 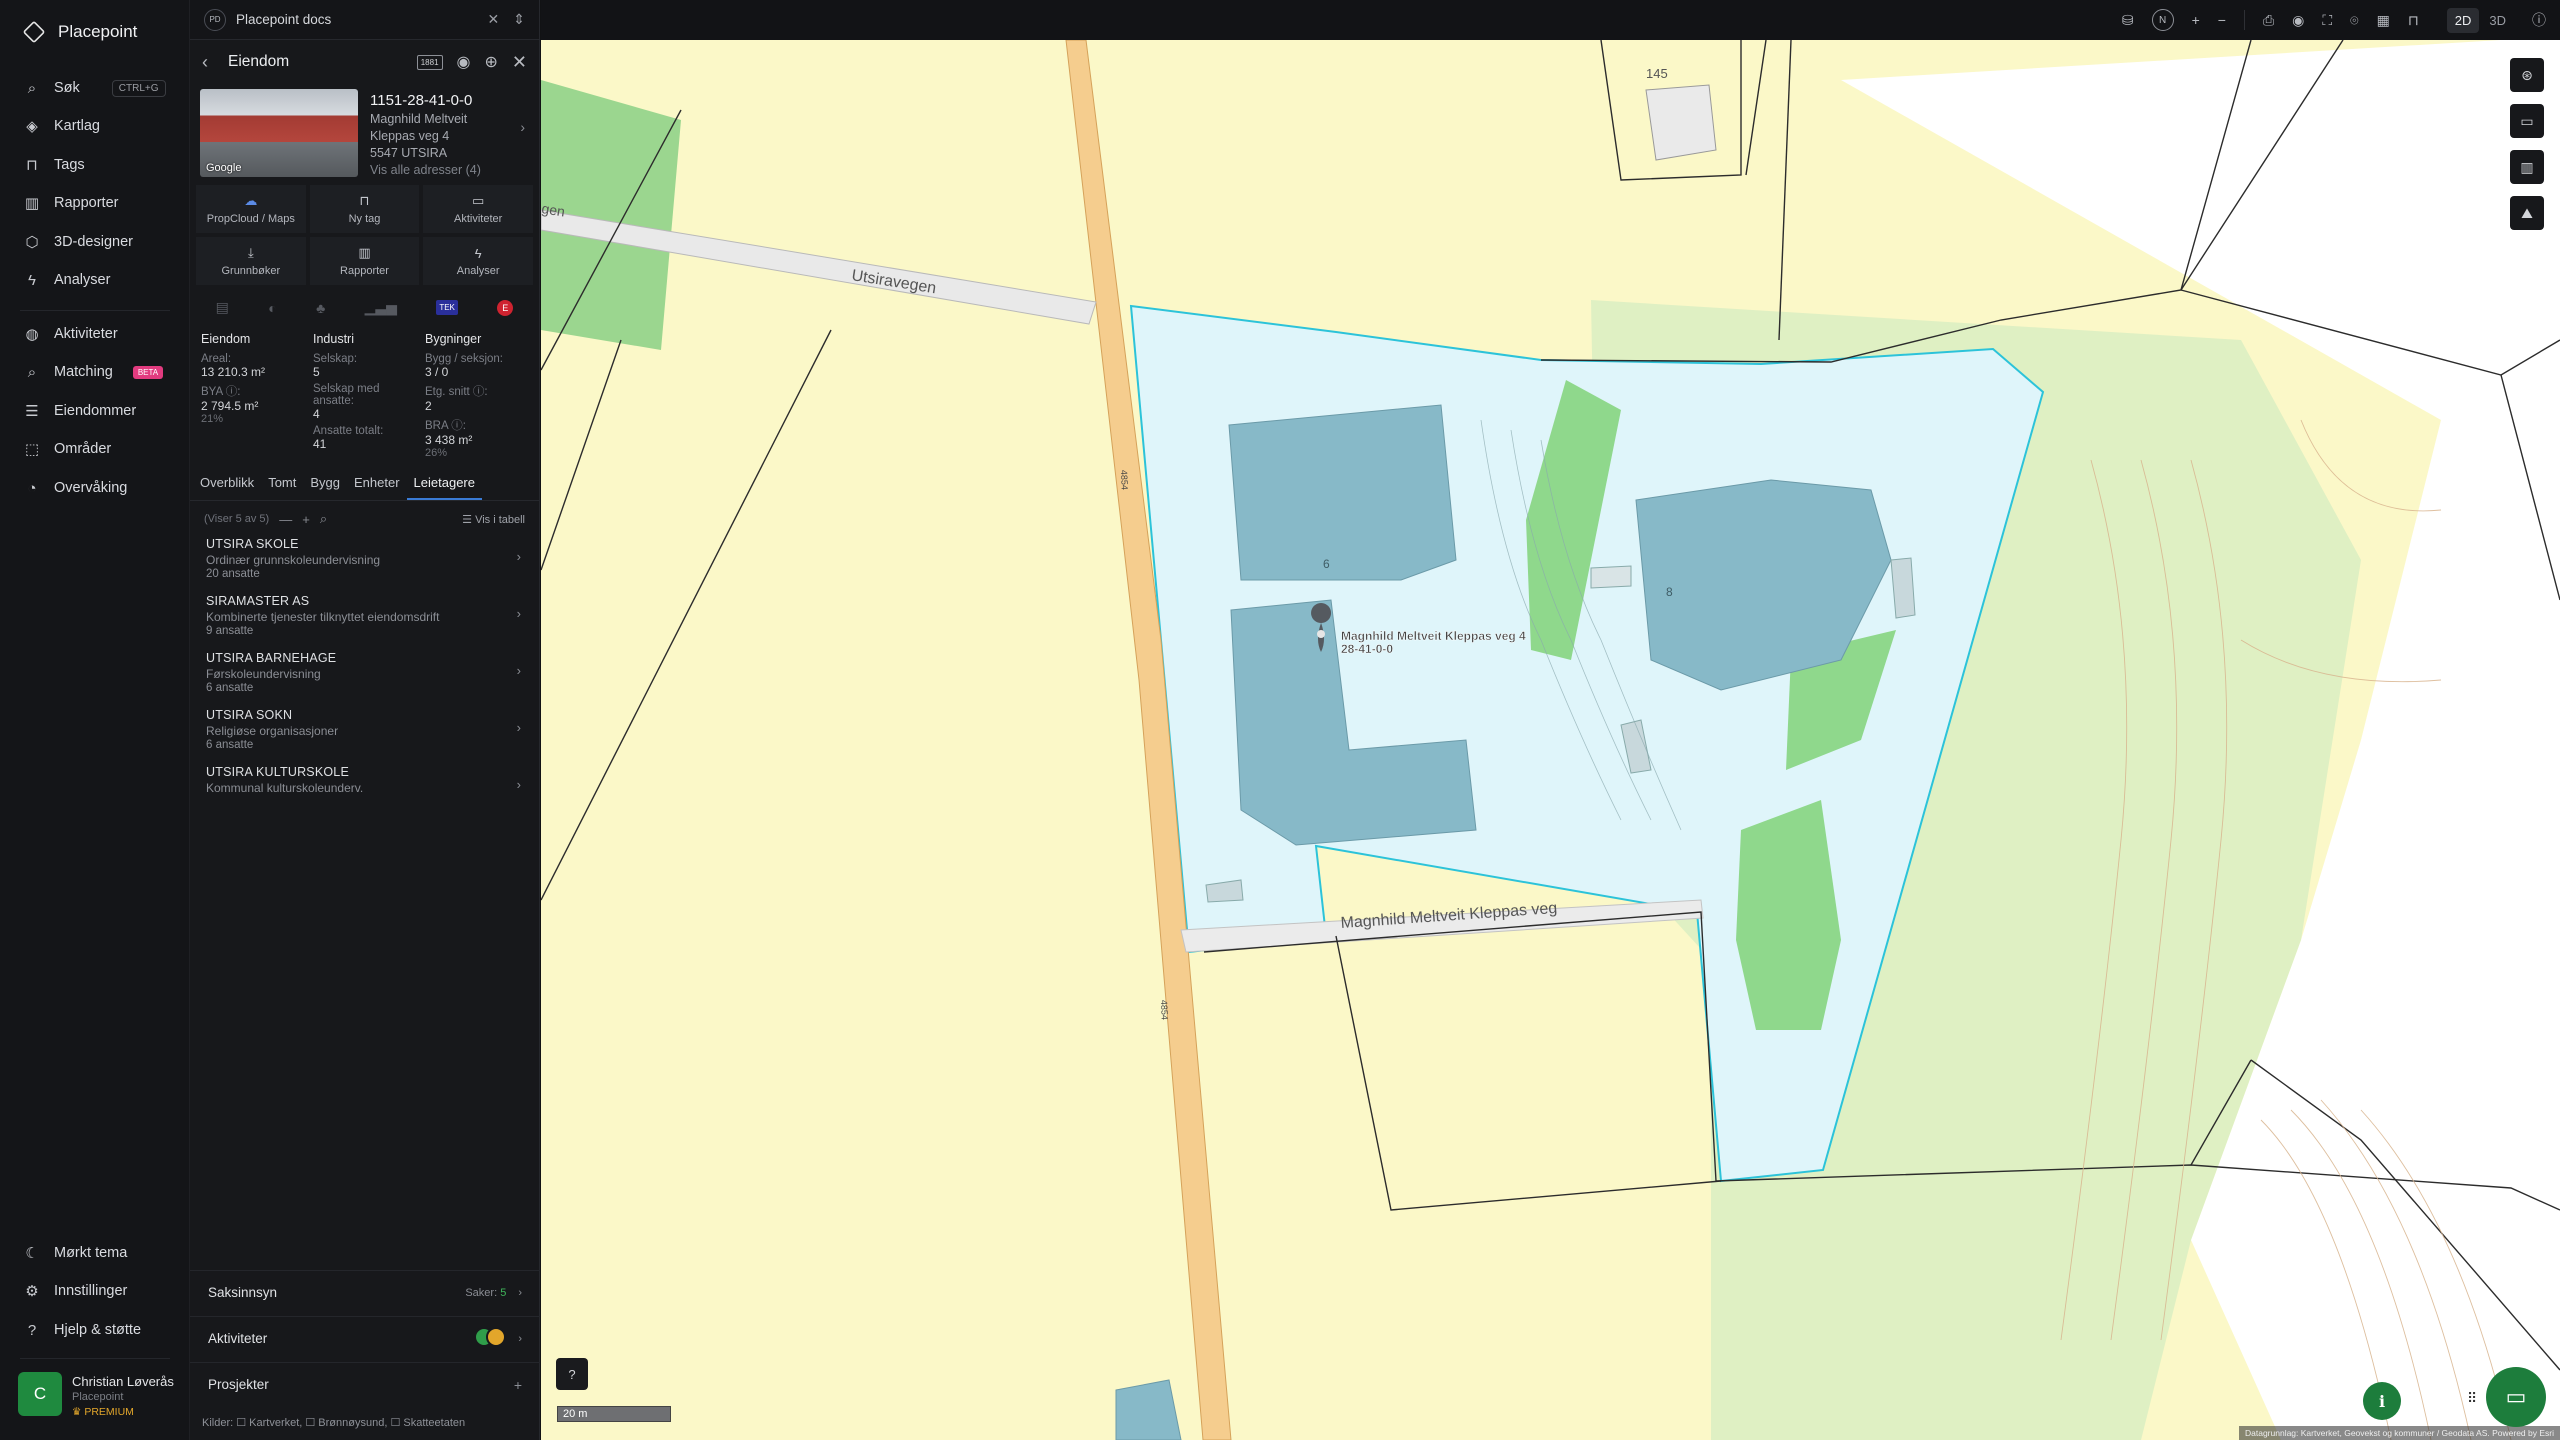 What do you see at coordinates (2354, 20) in the screenshot?
I see `camera-icon: ⌾` at bounding box center [2354, 20].